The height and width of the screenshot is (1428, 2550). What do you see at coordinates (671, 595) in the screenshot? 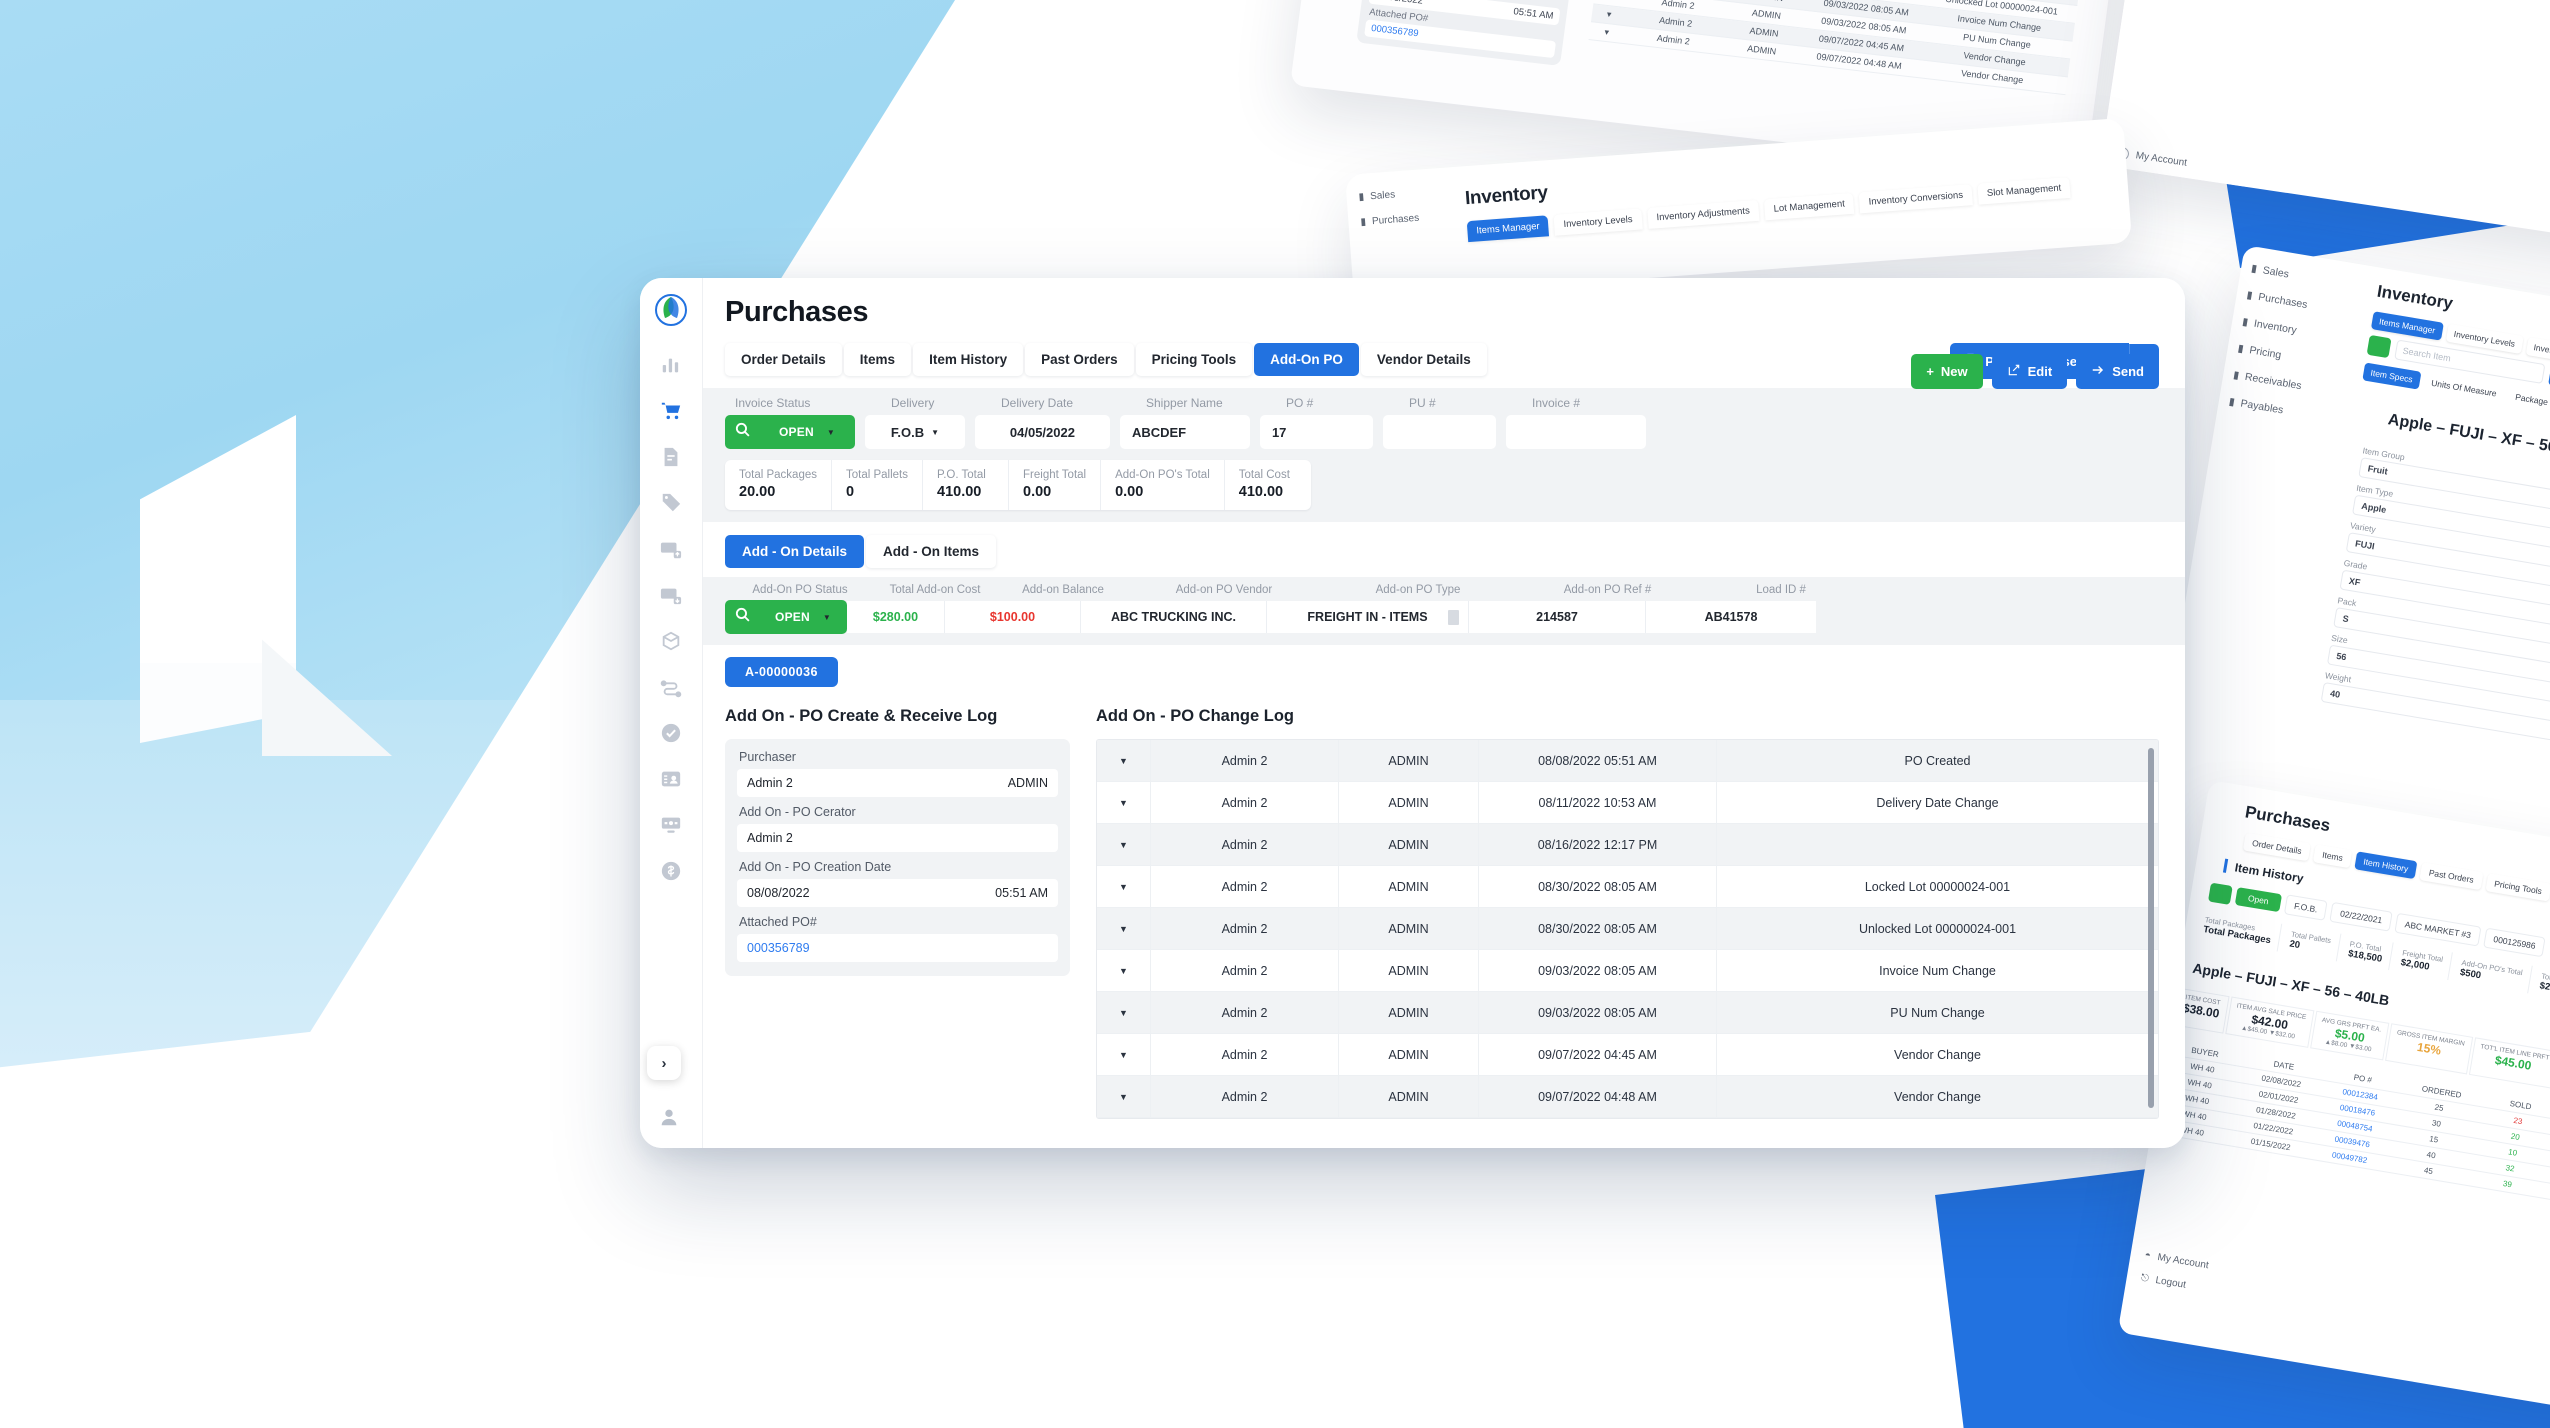
I see `sidebar-item-payables` at bounding box center [671, 595].